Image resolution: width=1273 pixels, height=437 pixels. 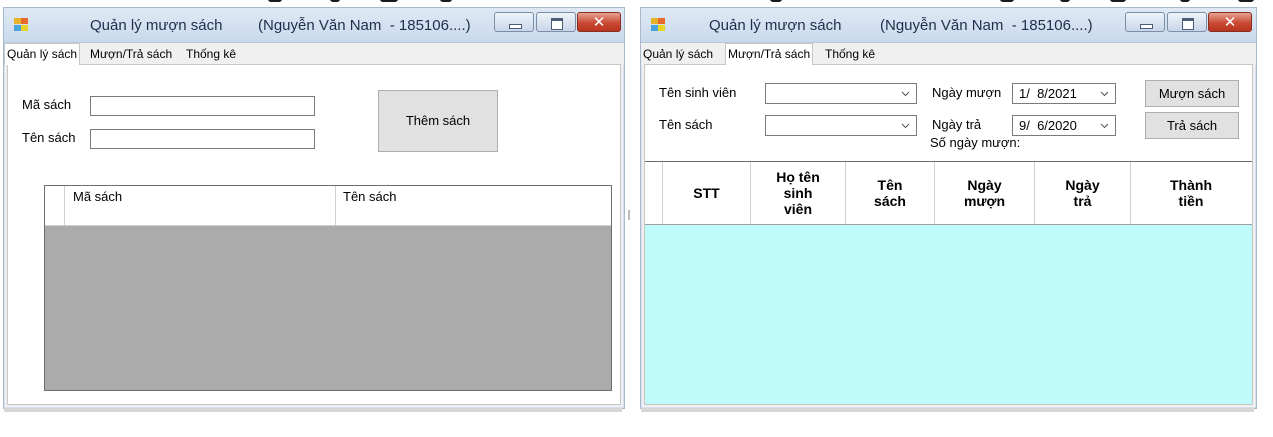 I want to click on separator, so click(x=629, y=215).